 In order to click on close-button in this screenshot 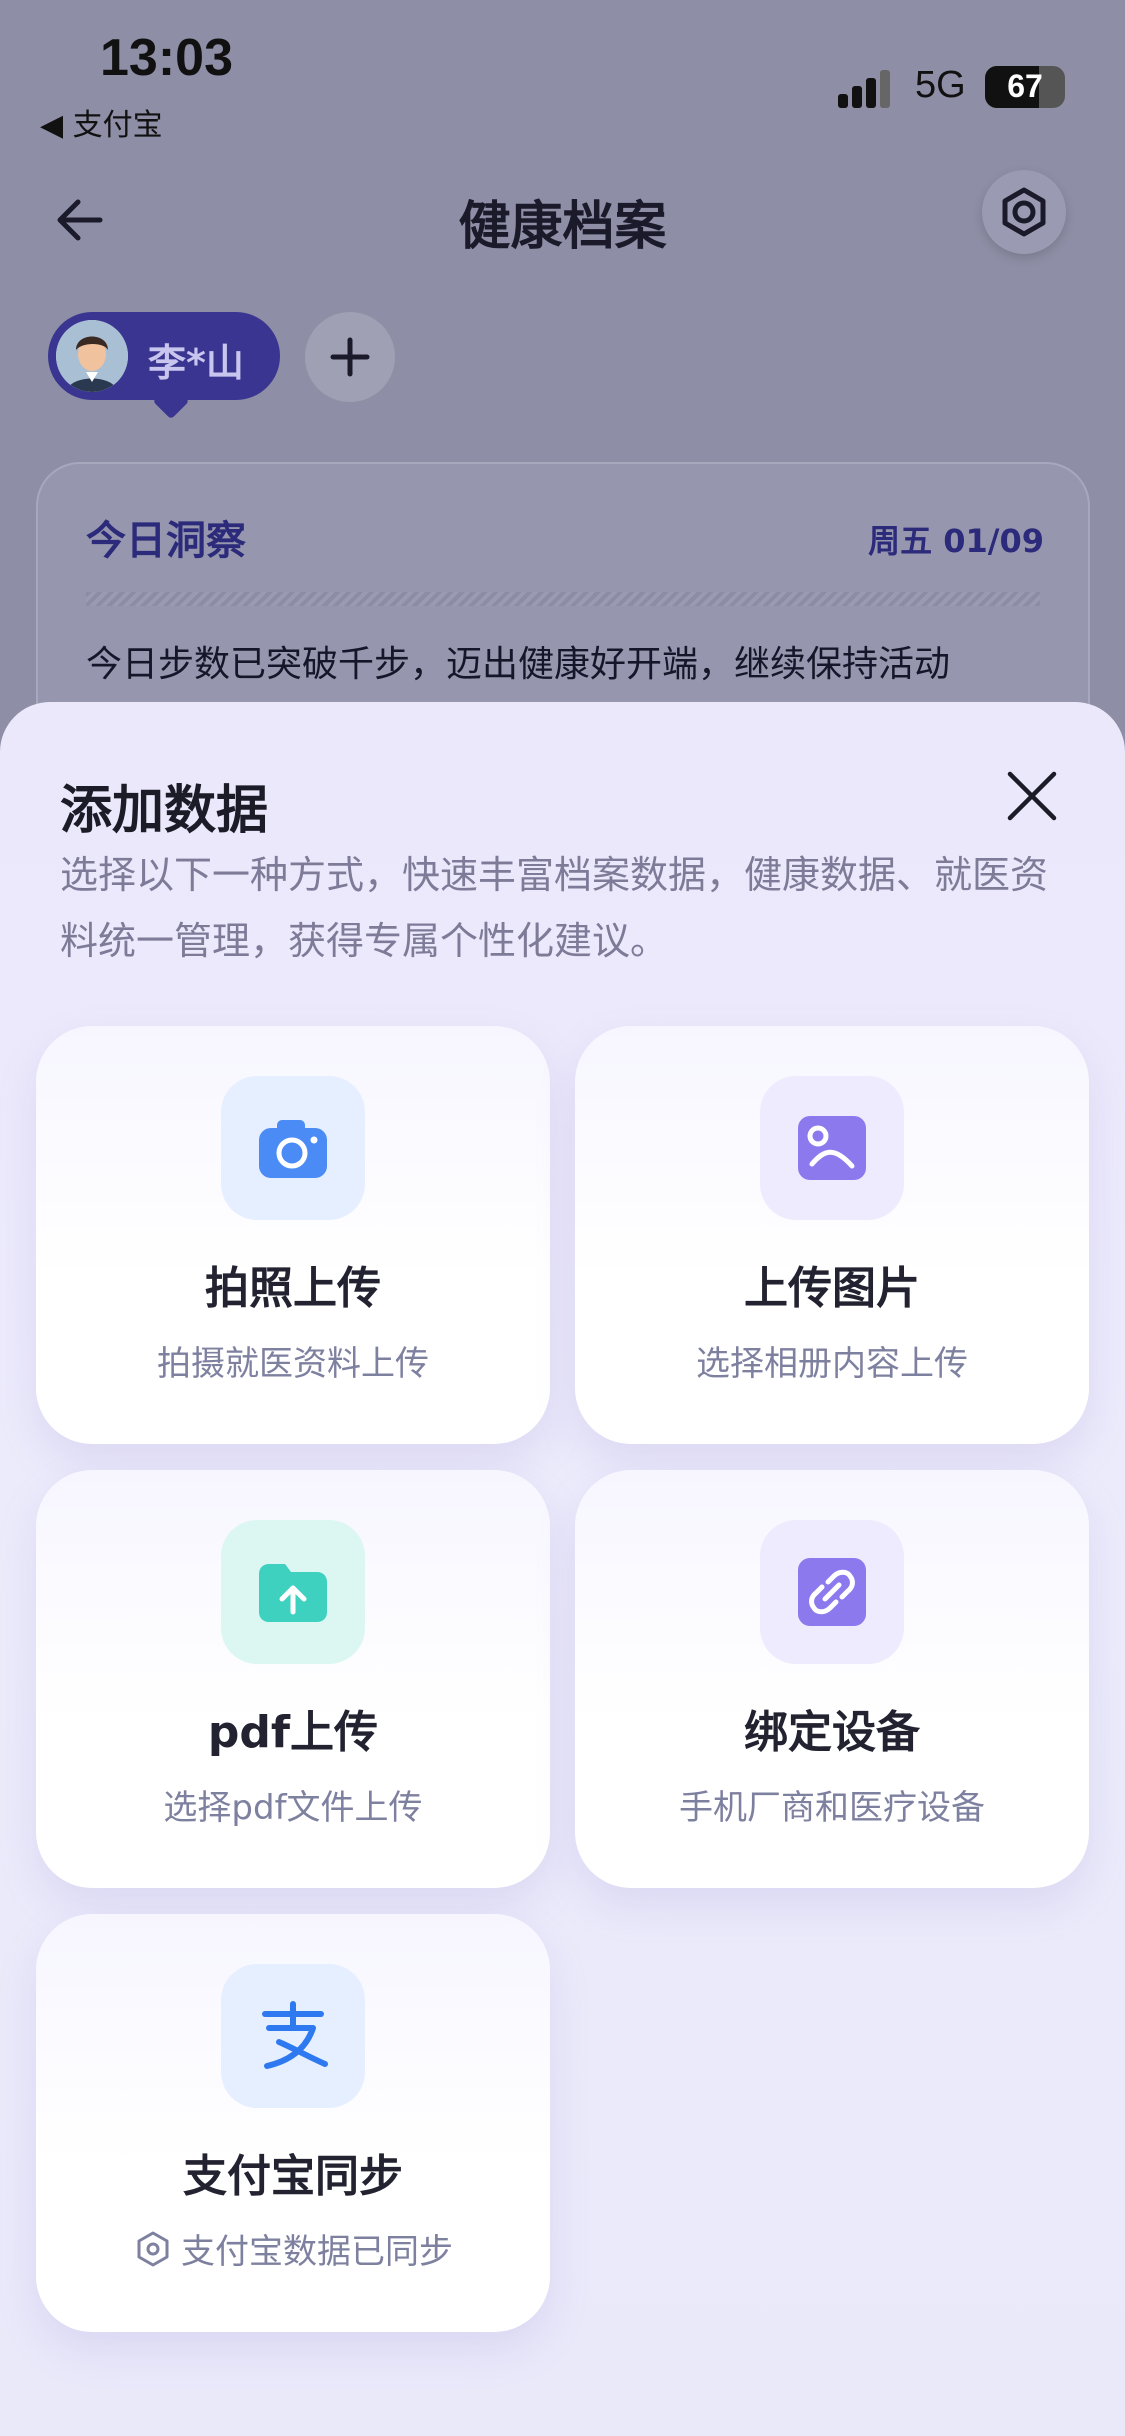, I will do `click(1032, 796)`.